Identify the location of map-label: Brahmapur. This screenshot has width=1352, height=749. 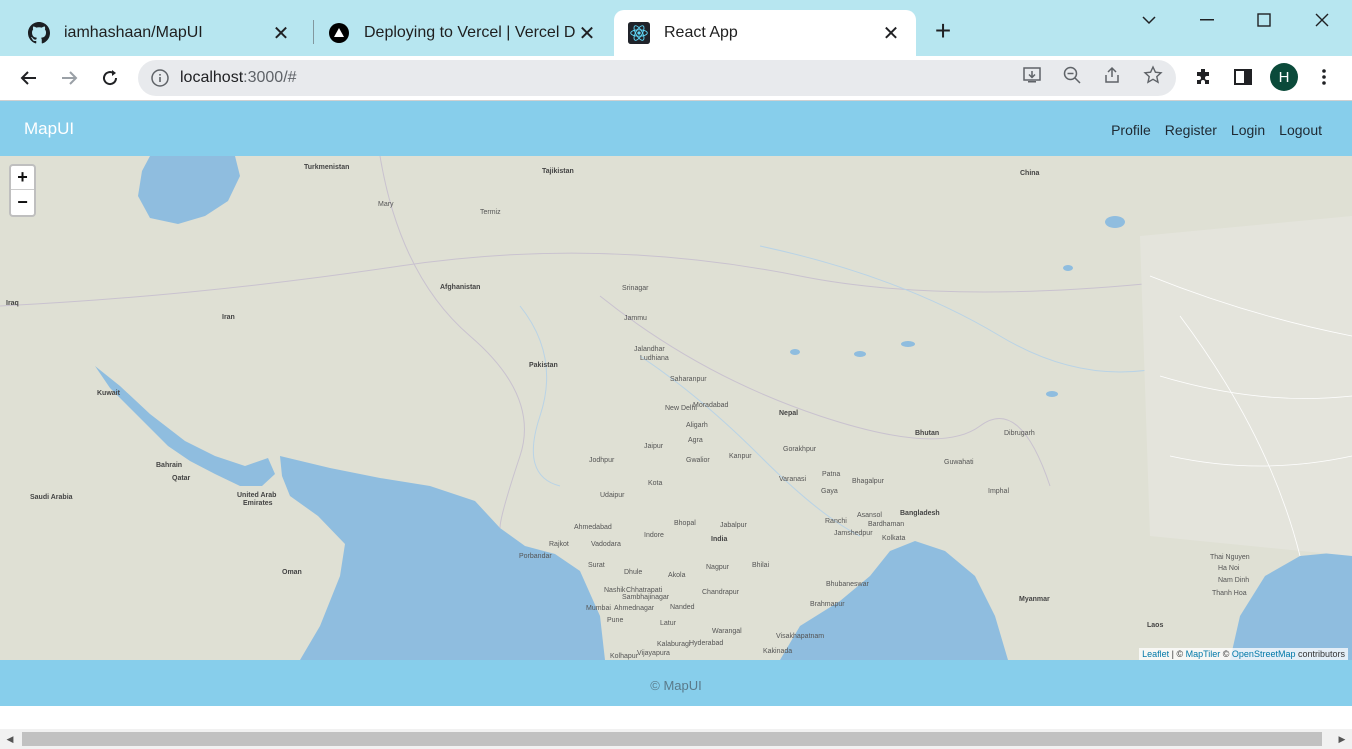
(827, 604).